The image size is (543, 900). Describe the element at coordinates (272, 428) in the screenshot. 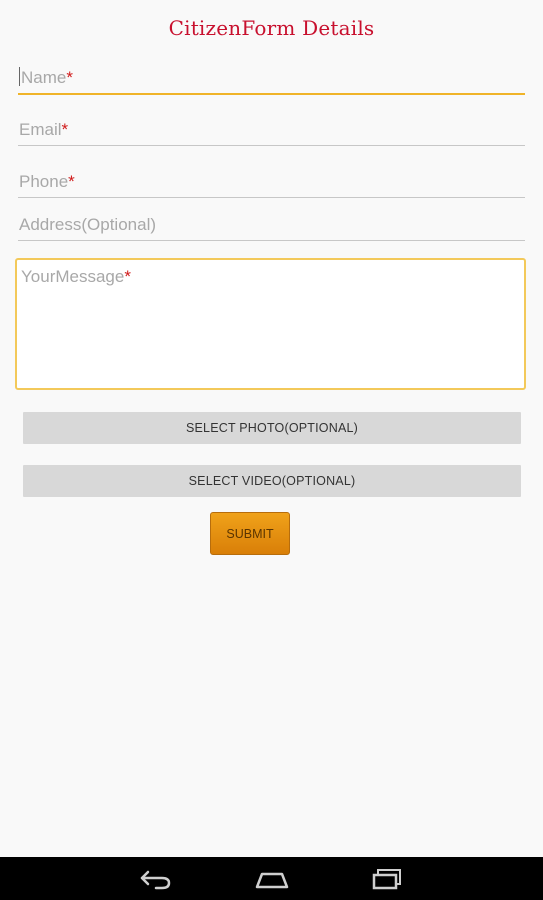

I see `select-photo-button: SELECT PHOTO(OPTIONAL)` at that location.